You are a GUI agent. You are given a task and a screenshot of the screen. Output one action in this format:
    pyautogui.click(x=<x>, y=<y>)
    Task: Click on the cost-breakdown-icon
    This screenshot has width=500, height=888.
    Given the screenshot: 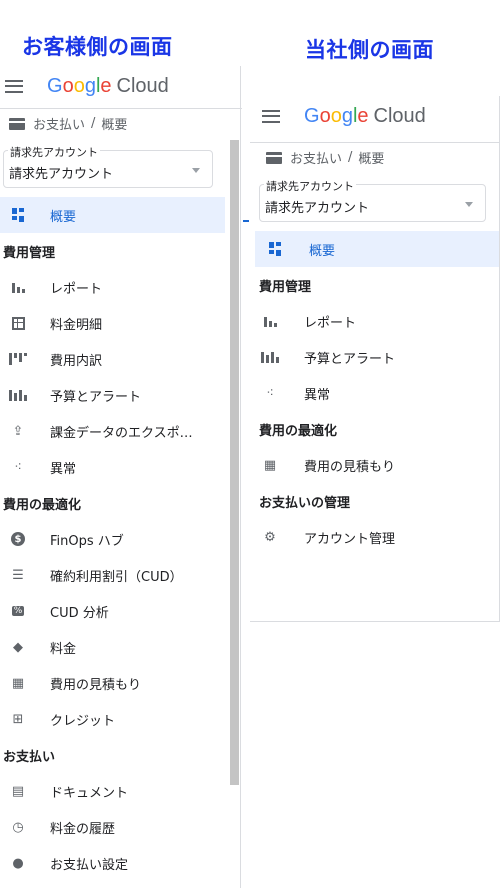 What is the action you would take?
    pyautogui.click(x=18, y=359)
    